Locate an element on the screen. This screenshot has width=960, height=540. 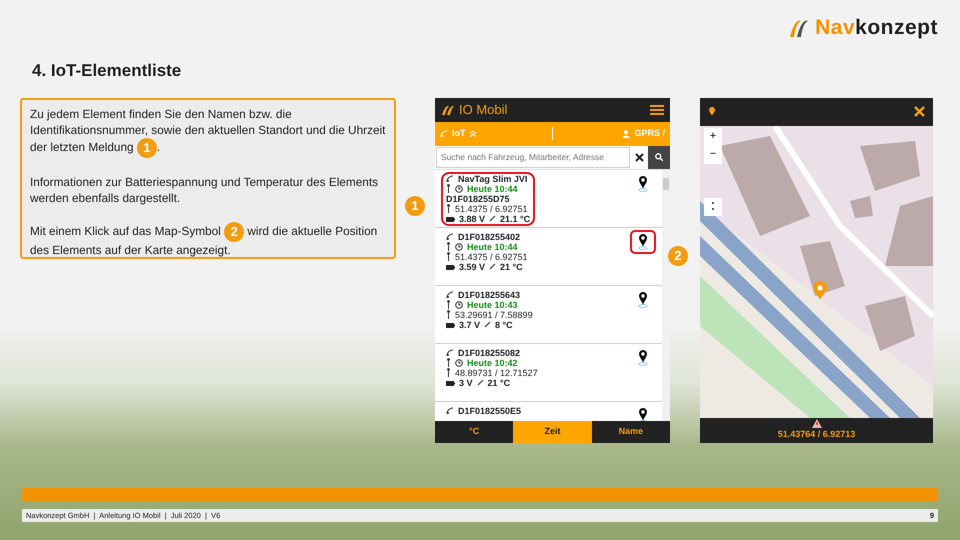
search-button is located at coordinates (659, 157).